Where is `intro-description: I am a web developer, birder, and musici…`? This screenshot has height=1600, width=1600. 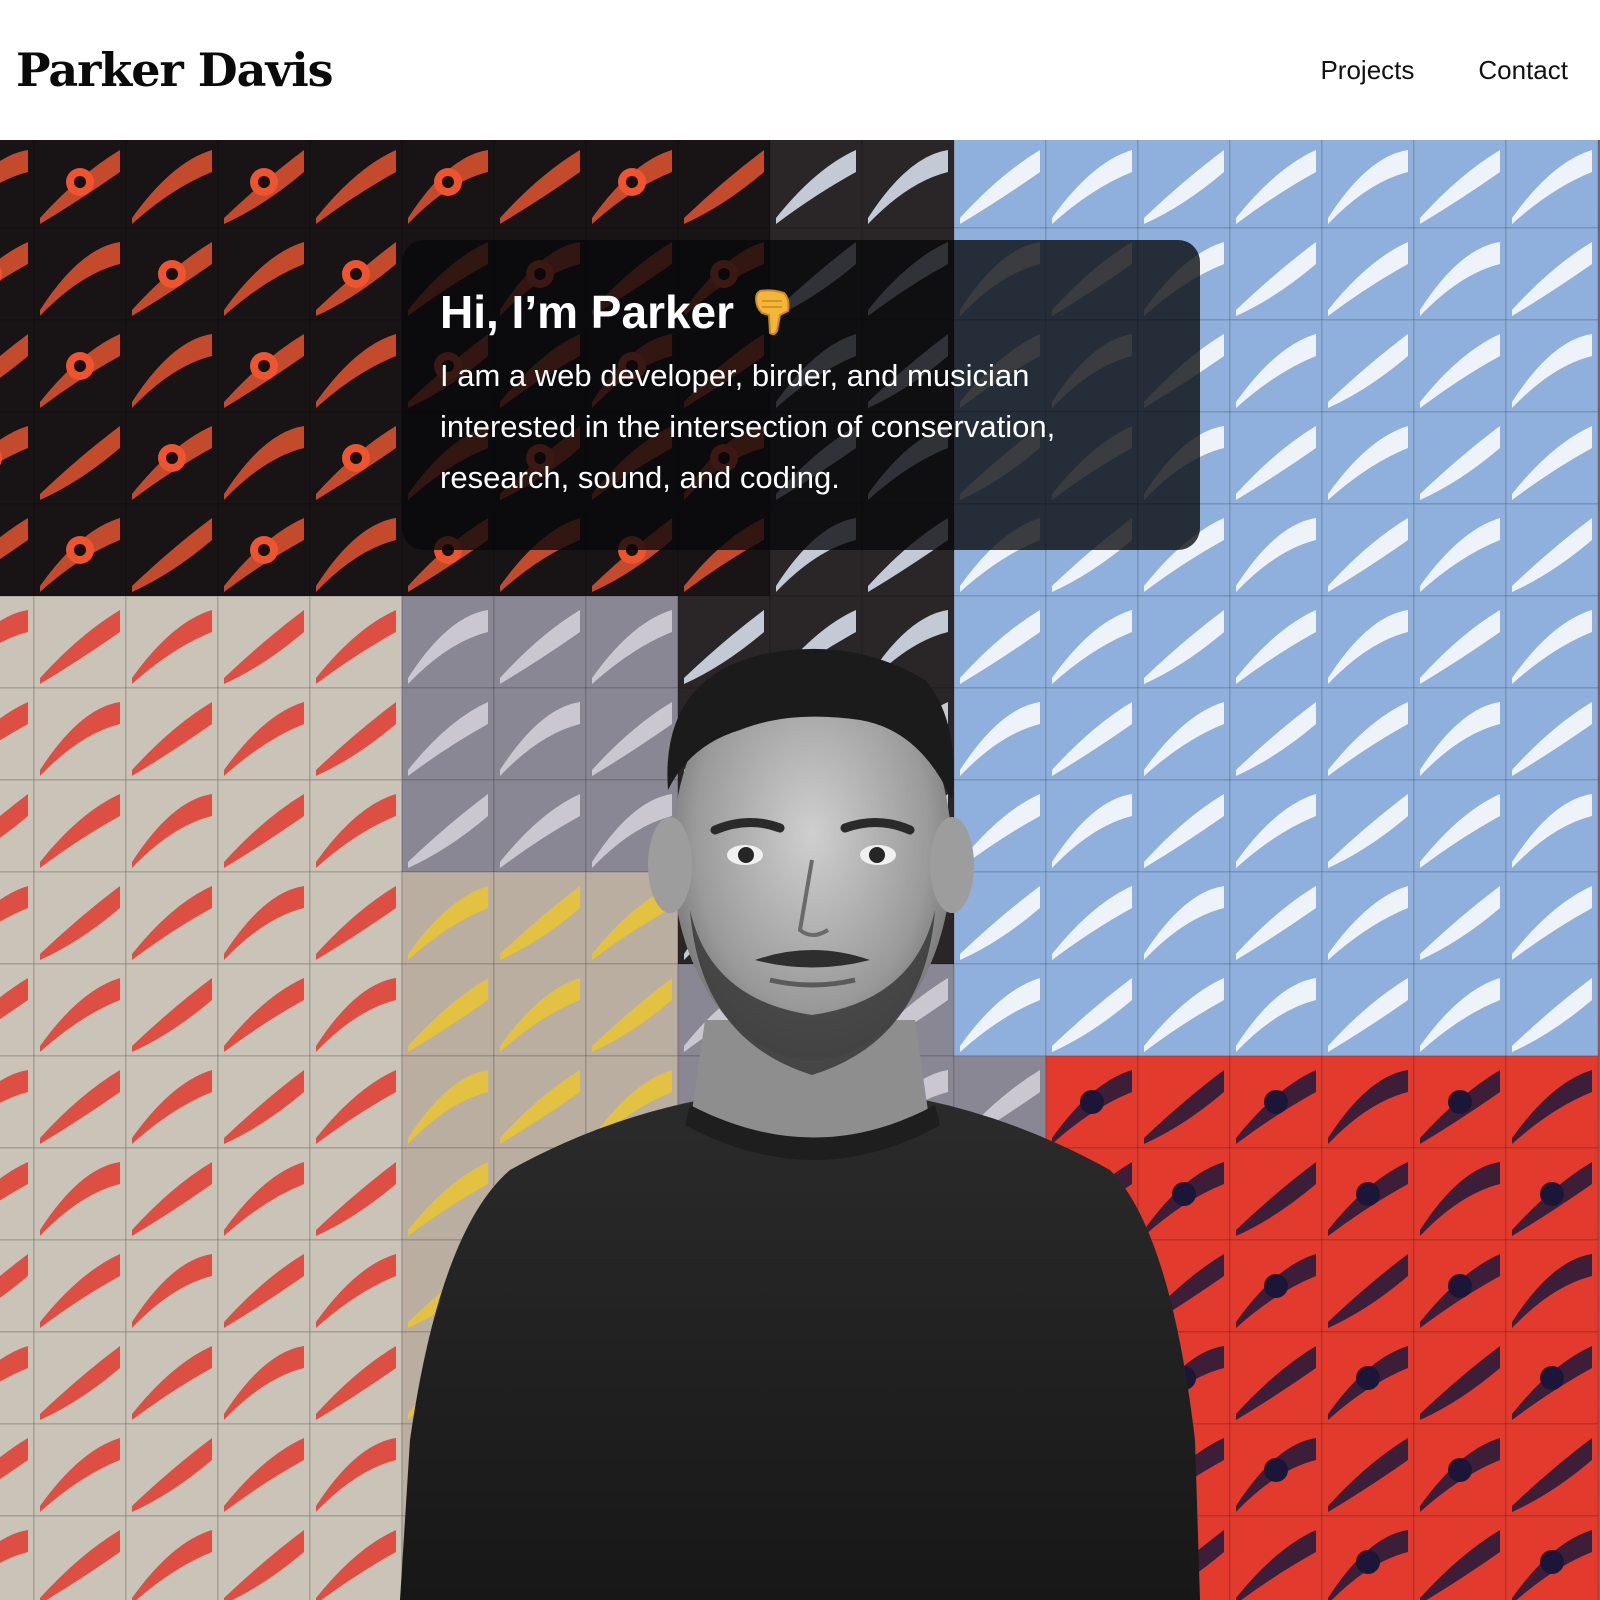 intro-description: I am a web developer, birder, and musici… is located at coordinates (748, 426).